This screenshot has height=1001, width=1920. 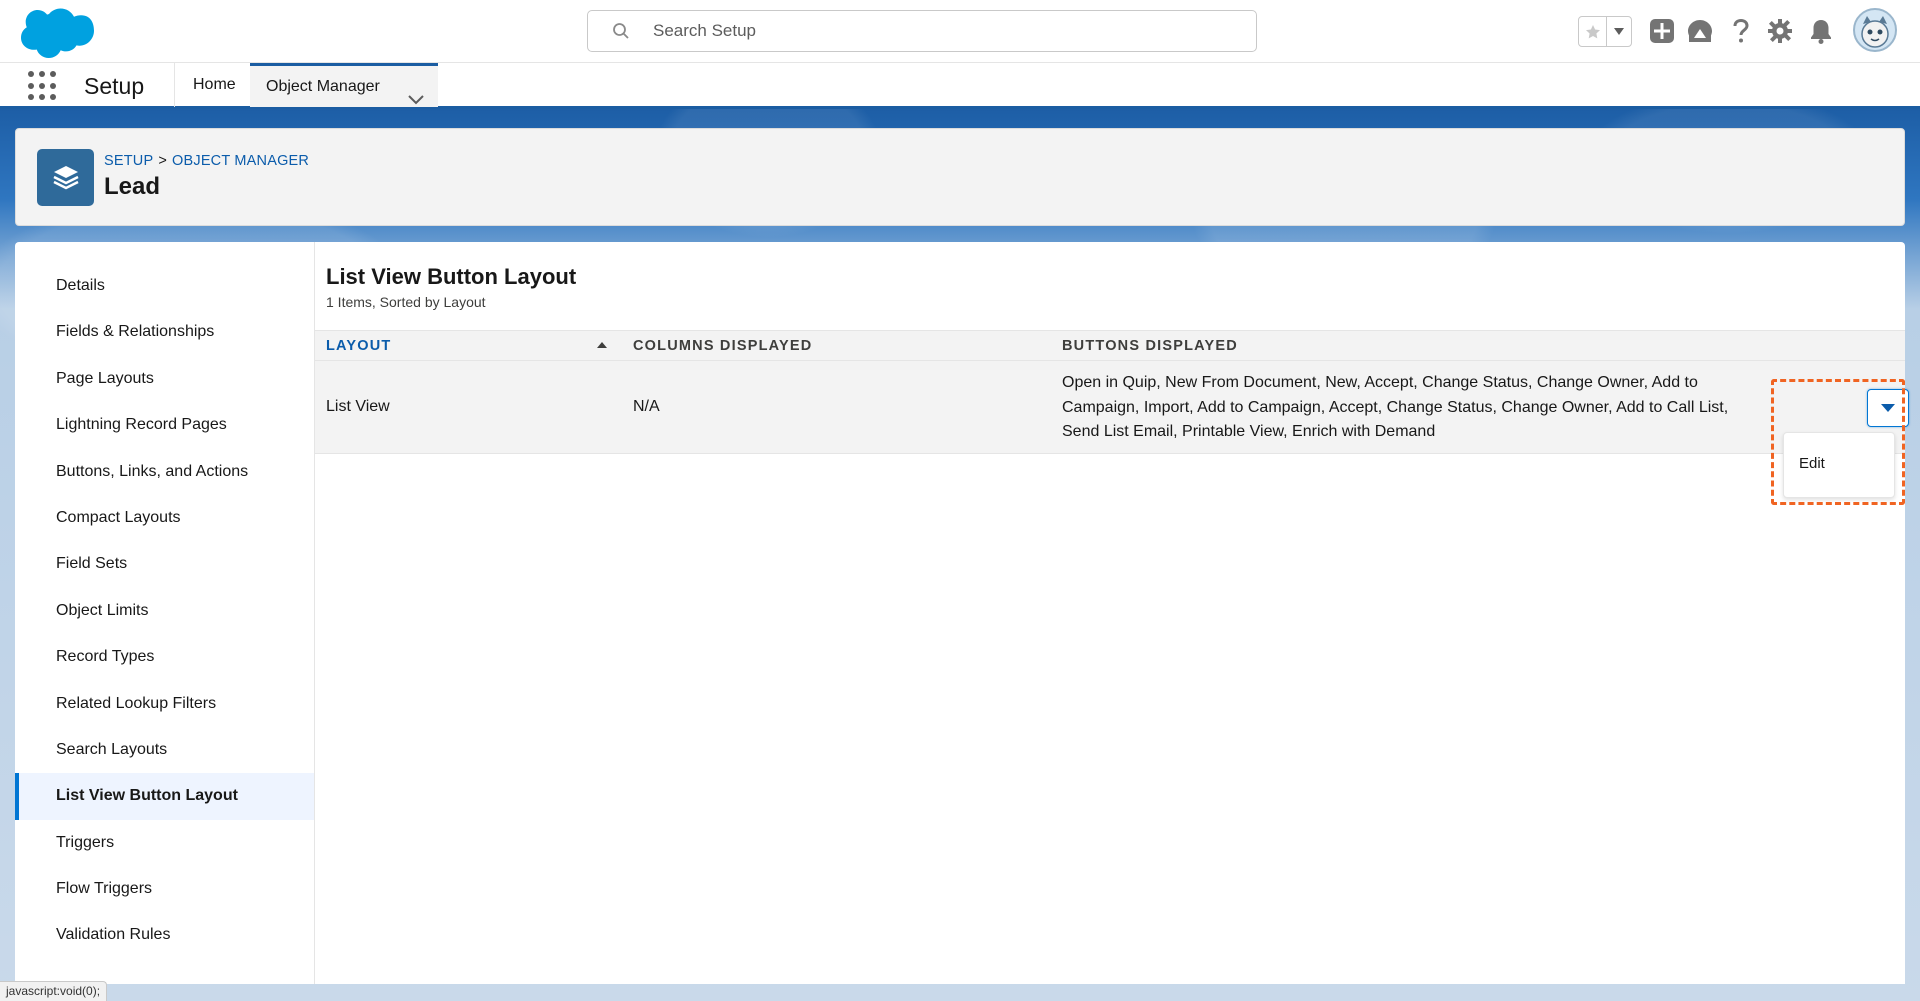 What do you see at coordinates (132, 186) in the screenshot?
I see `page-title: Lead` at bounding box center [132, 186].